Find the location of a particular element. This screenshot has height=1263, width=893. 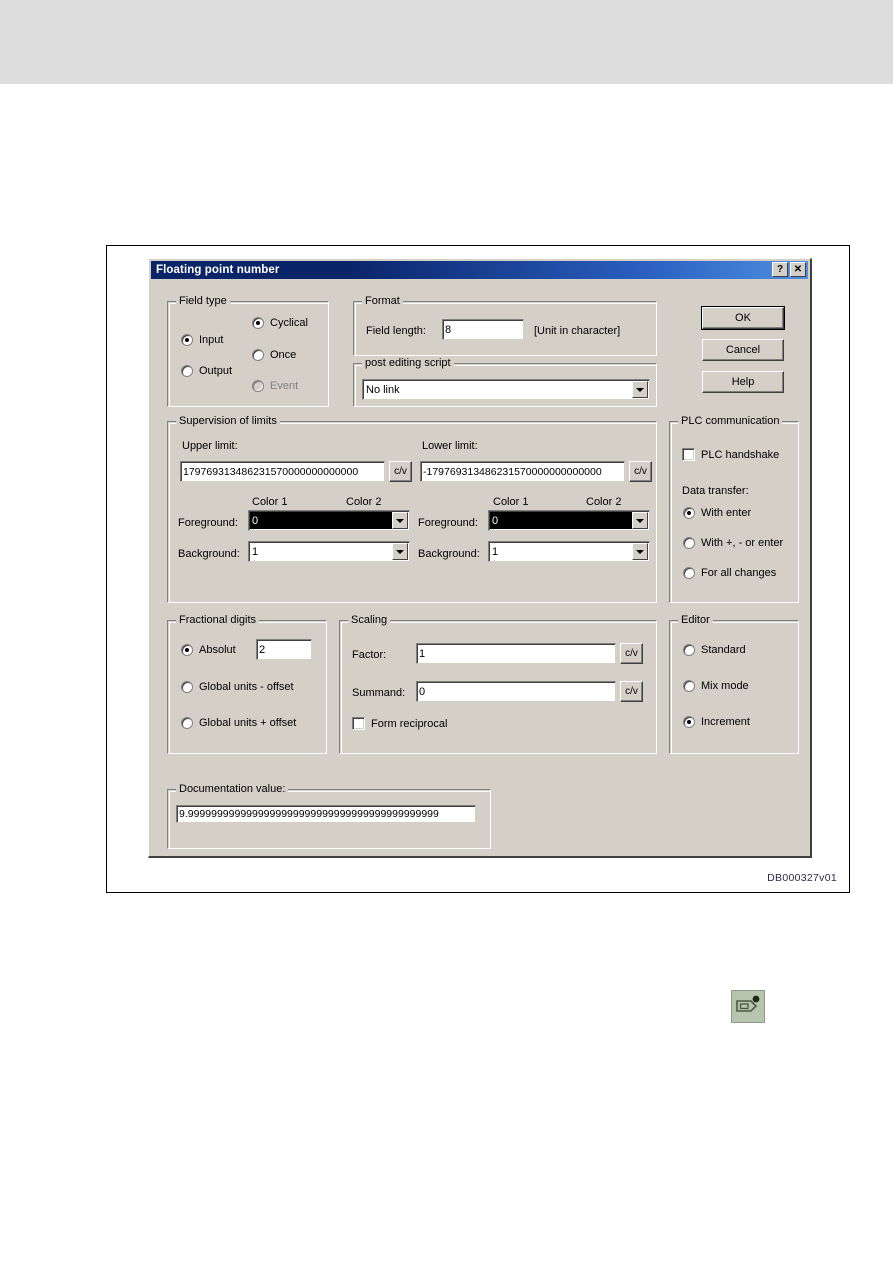

checkbox-indicator is located at coordinates (358, 723).